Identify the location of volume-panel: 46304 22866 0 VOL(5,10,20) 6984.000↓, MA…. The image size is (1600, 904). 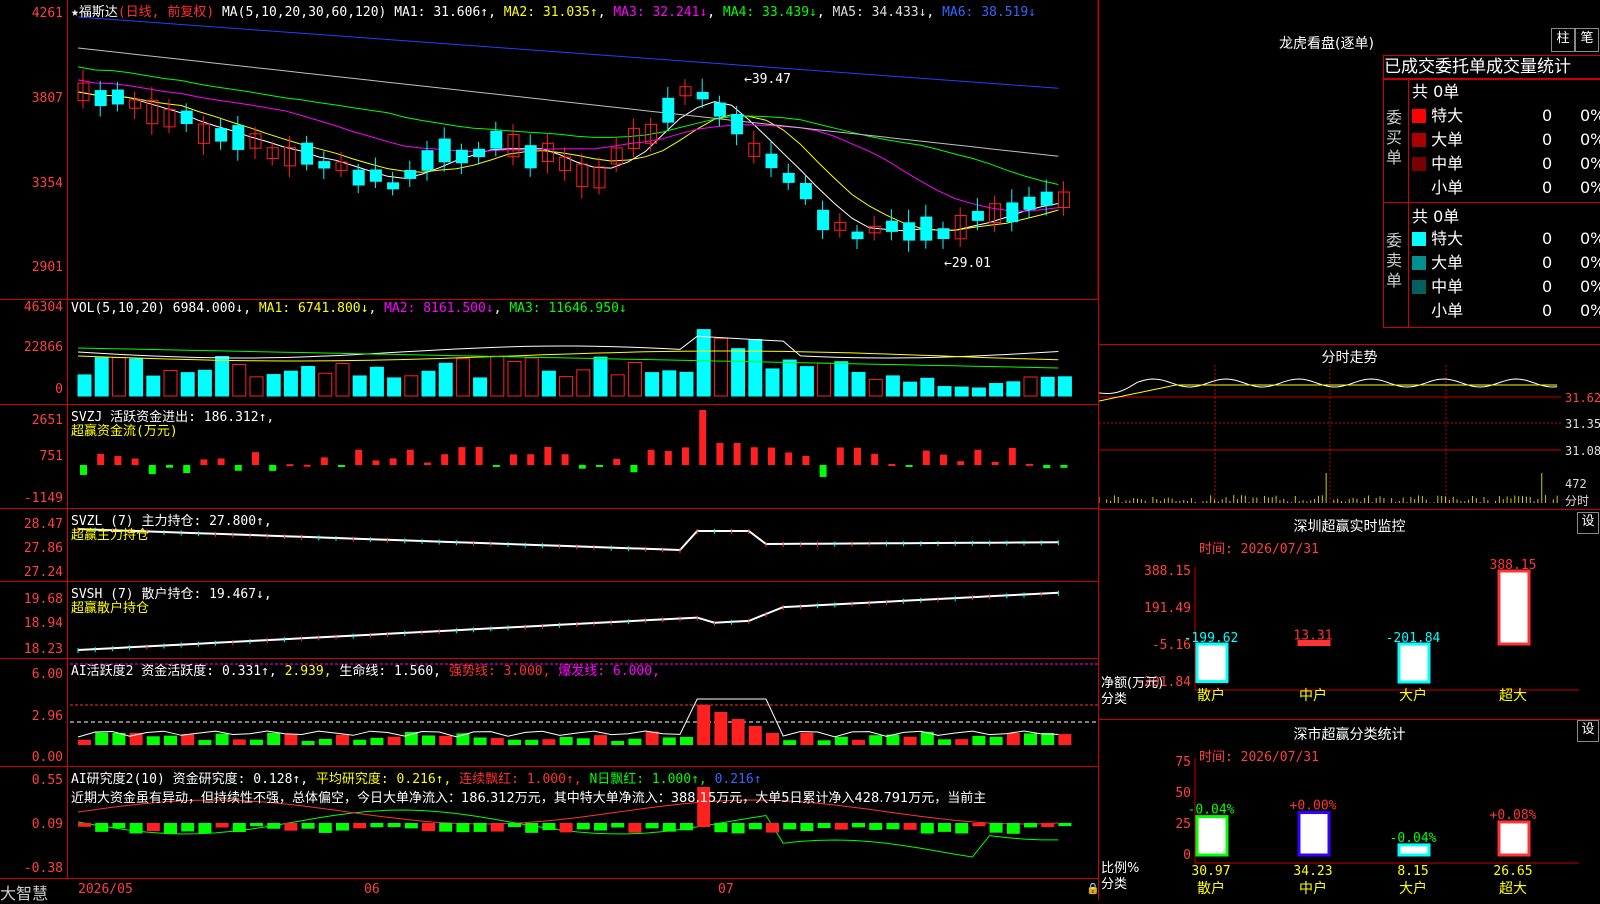
(549, 352).